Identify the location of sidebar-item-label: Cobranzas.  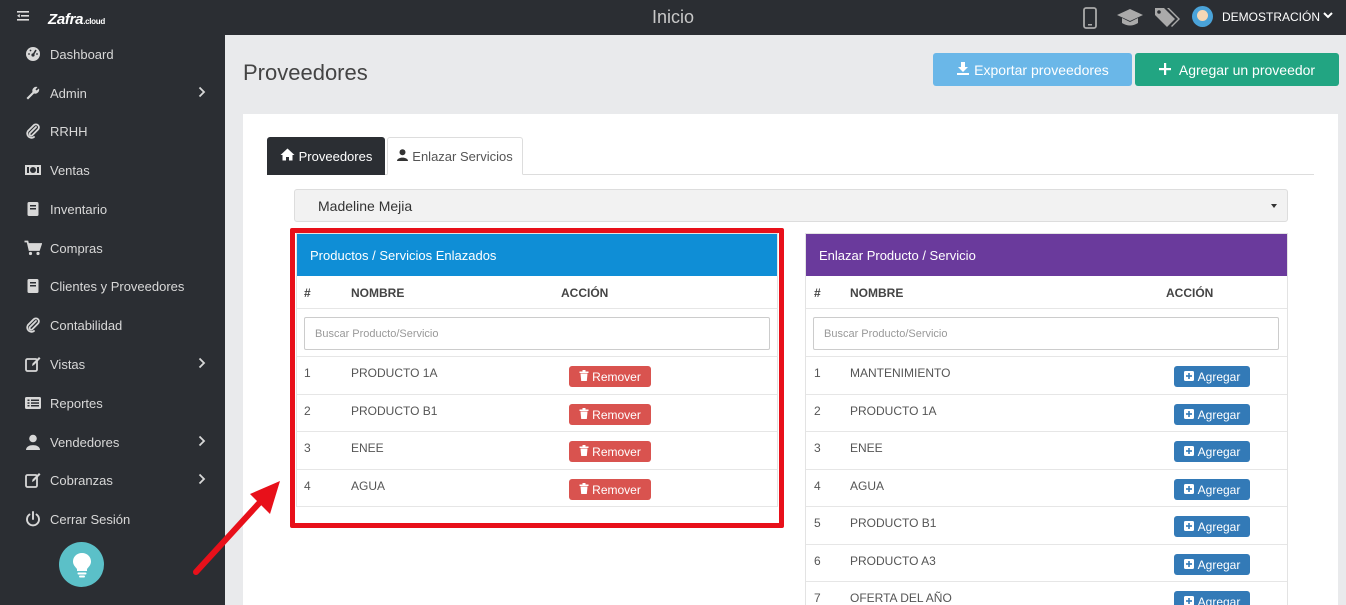
(81, 480).